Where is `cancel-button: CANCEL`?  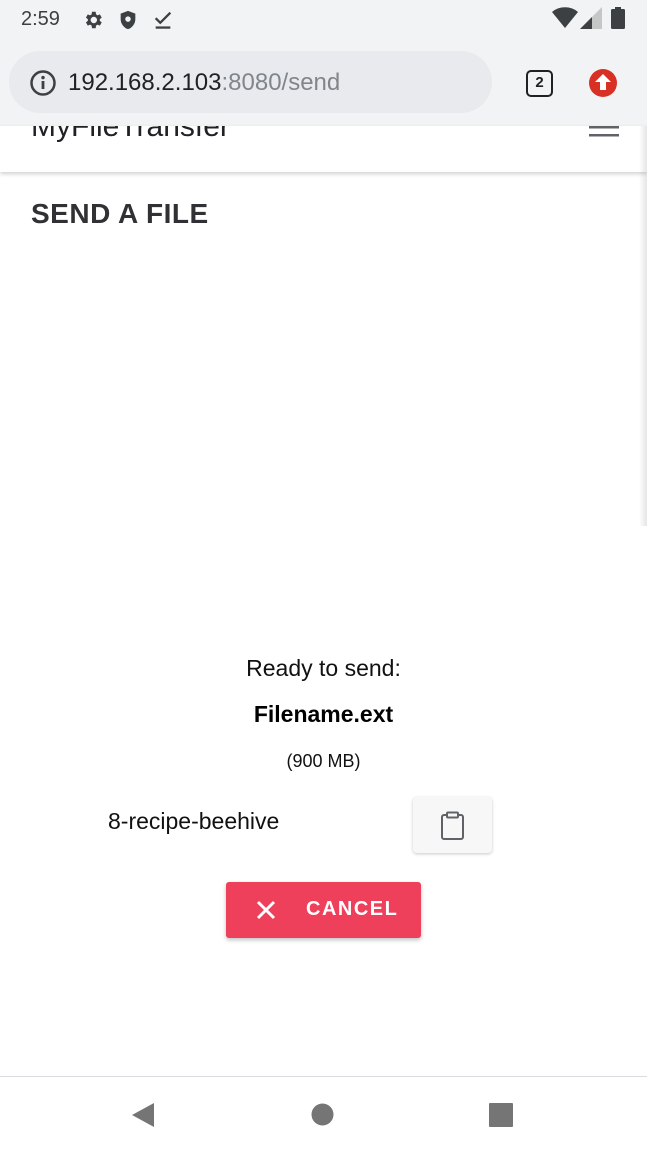 cancel-button: CANCEL is located at coordinates (323, 910).